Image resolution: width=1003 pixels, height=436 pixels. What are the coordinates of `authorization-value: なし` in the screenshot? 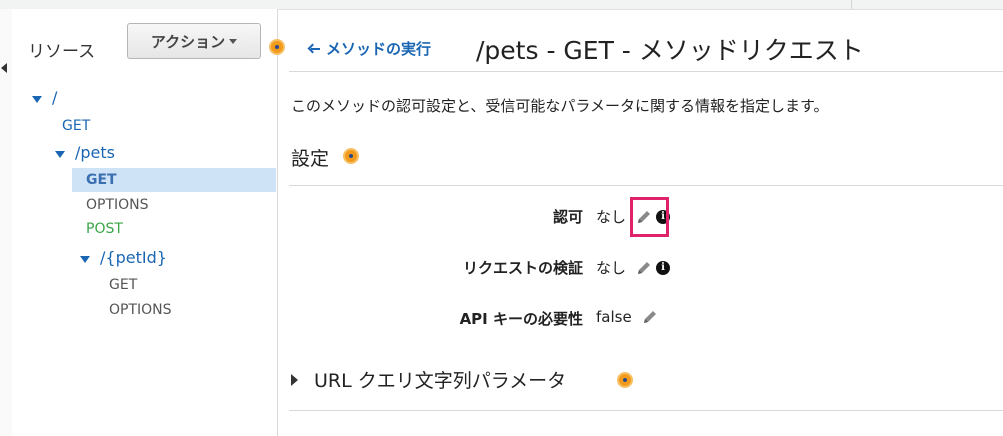 It's located at (611, 217).